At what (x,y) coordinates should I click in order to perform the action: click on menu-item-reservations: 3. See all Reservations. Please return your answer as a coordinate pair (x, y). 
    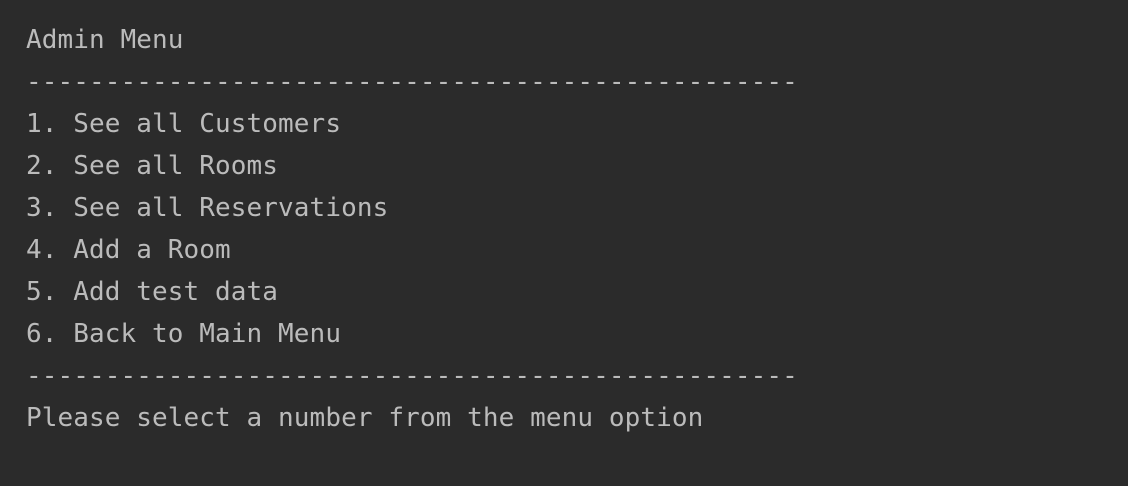
    Looking at the image, I should click on (207, 208).